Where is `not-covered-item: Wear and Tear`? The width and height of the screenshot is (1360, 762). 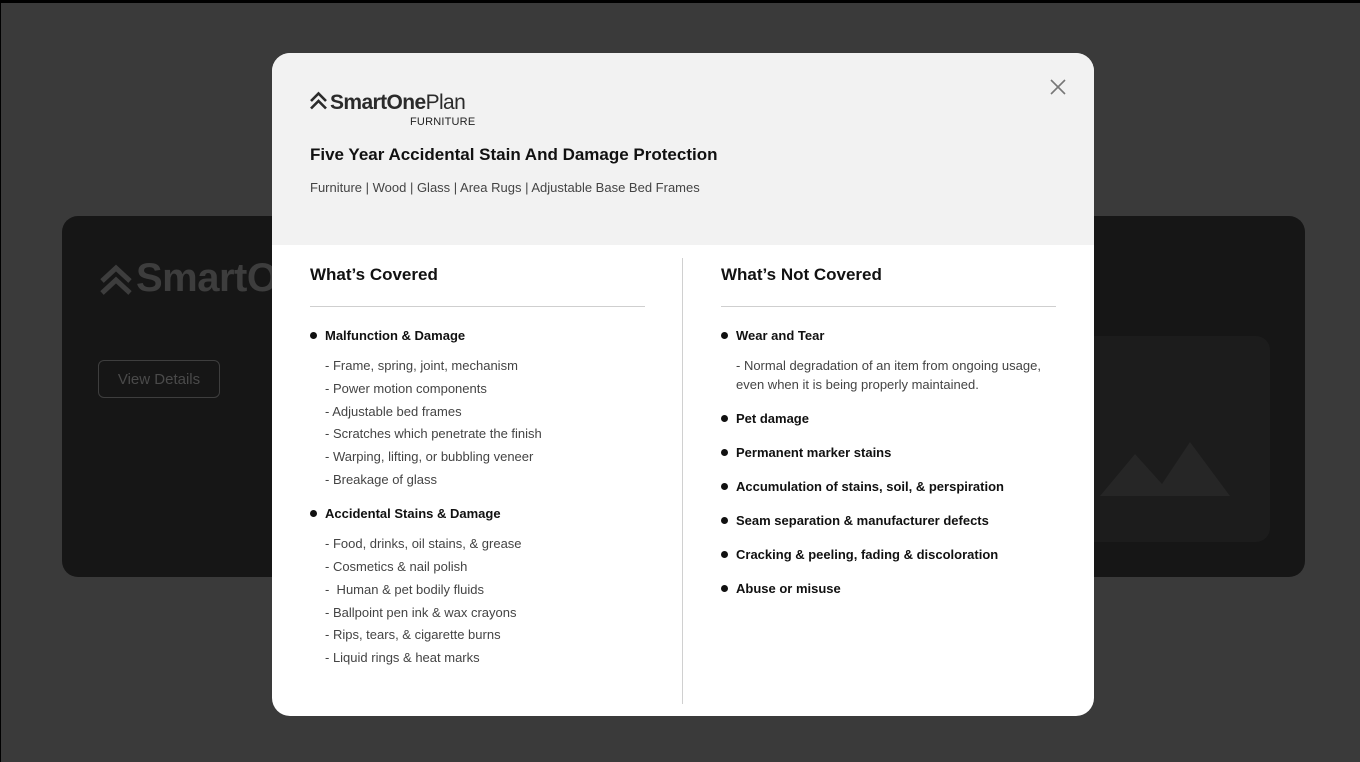
not-covered-item: Wear and Tear is located at coordinates (772, 335).